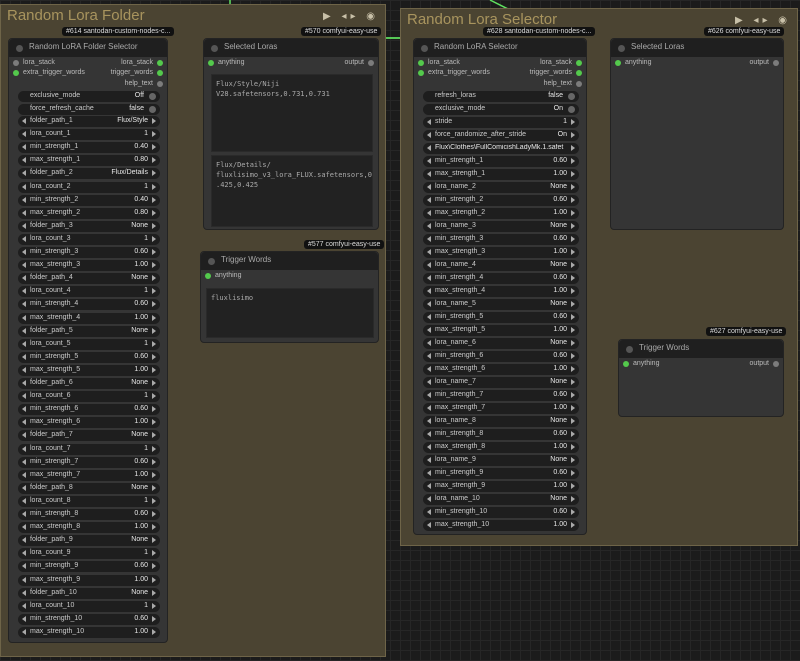  I want to click on number-widget: lora_name_5 None, so click(501, 304).